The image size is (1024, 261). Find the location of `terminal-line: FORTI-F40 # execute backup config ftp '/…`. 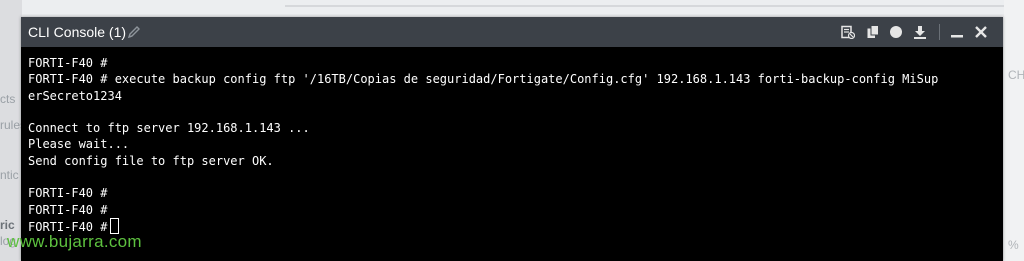

terminal-line: FORTI-F40 # execute backup config ftp '/… is located at coordinates (483, 79).